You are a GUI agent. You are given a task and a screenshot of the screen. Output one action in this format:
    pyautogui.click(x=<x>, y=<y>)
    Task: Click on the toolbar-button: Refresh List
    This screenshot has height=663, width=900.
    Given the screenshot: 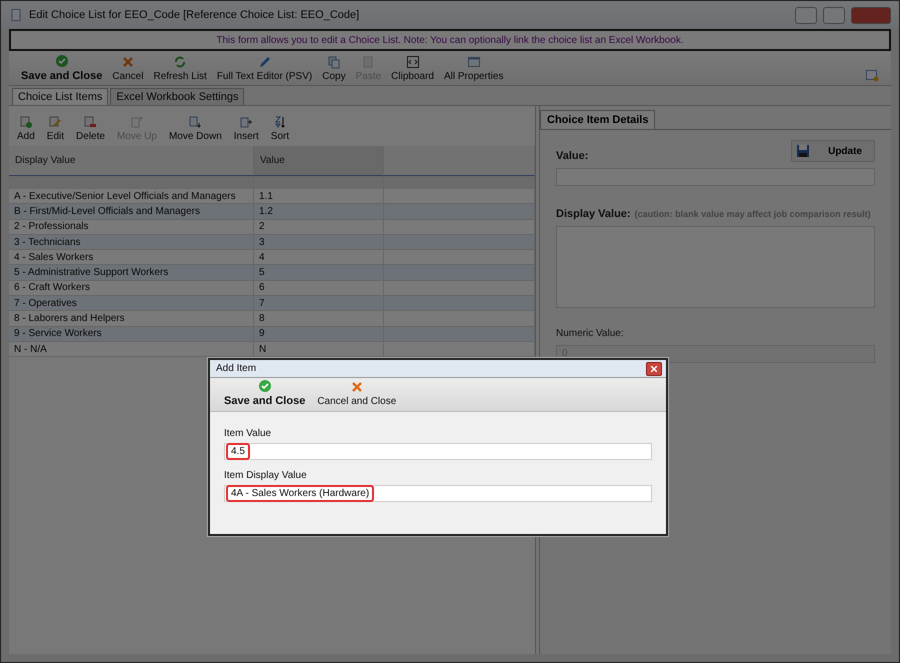 What is the action you would take?
    pyautogui.click(x=180, y=68)
    